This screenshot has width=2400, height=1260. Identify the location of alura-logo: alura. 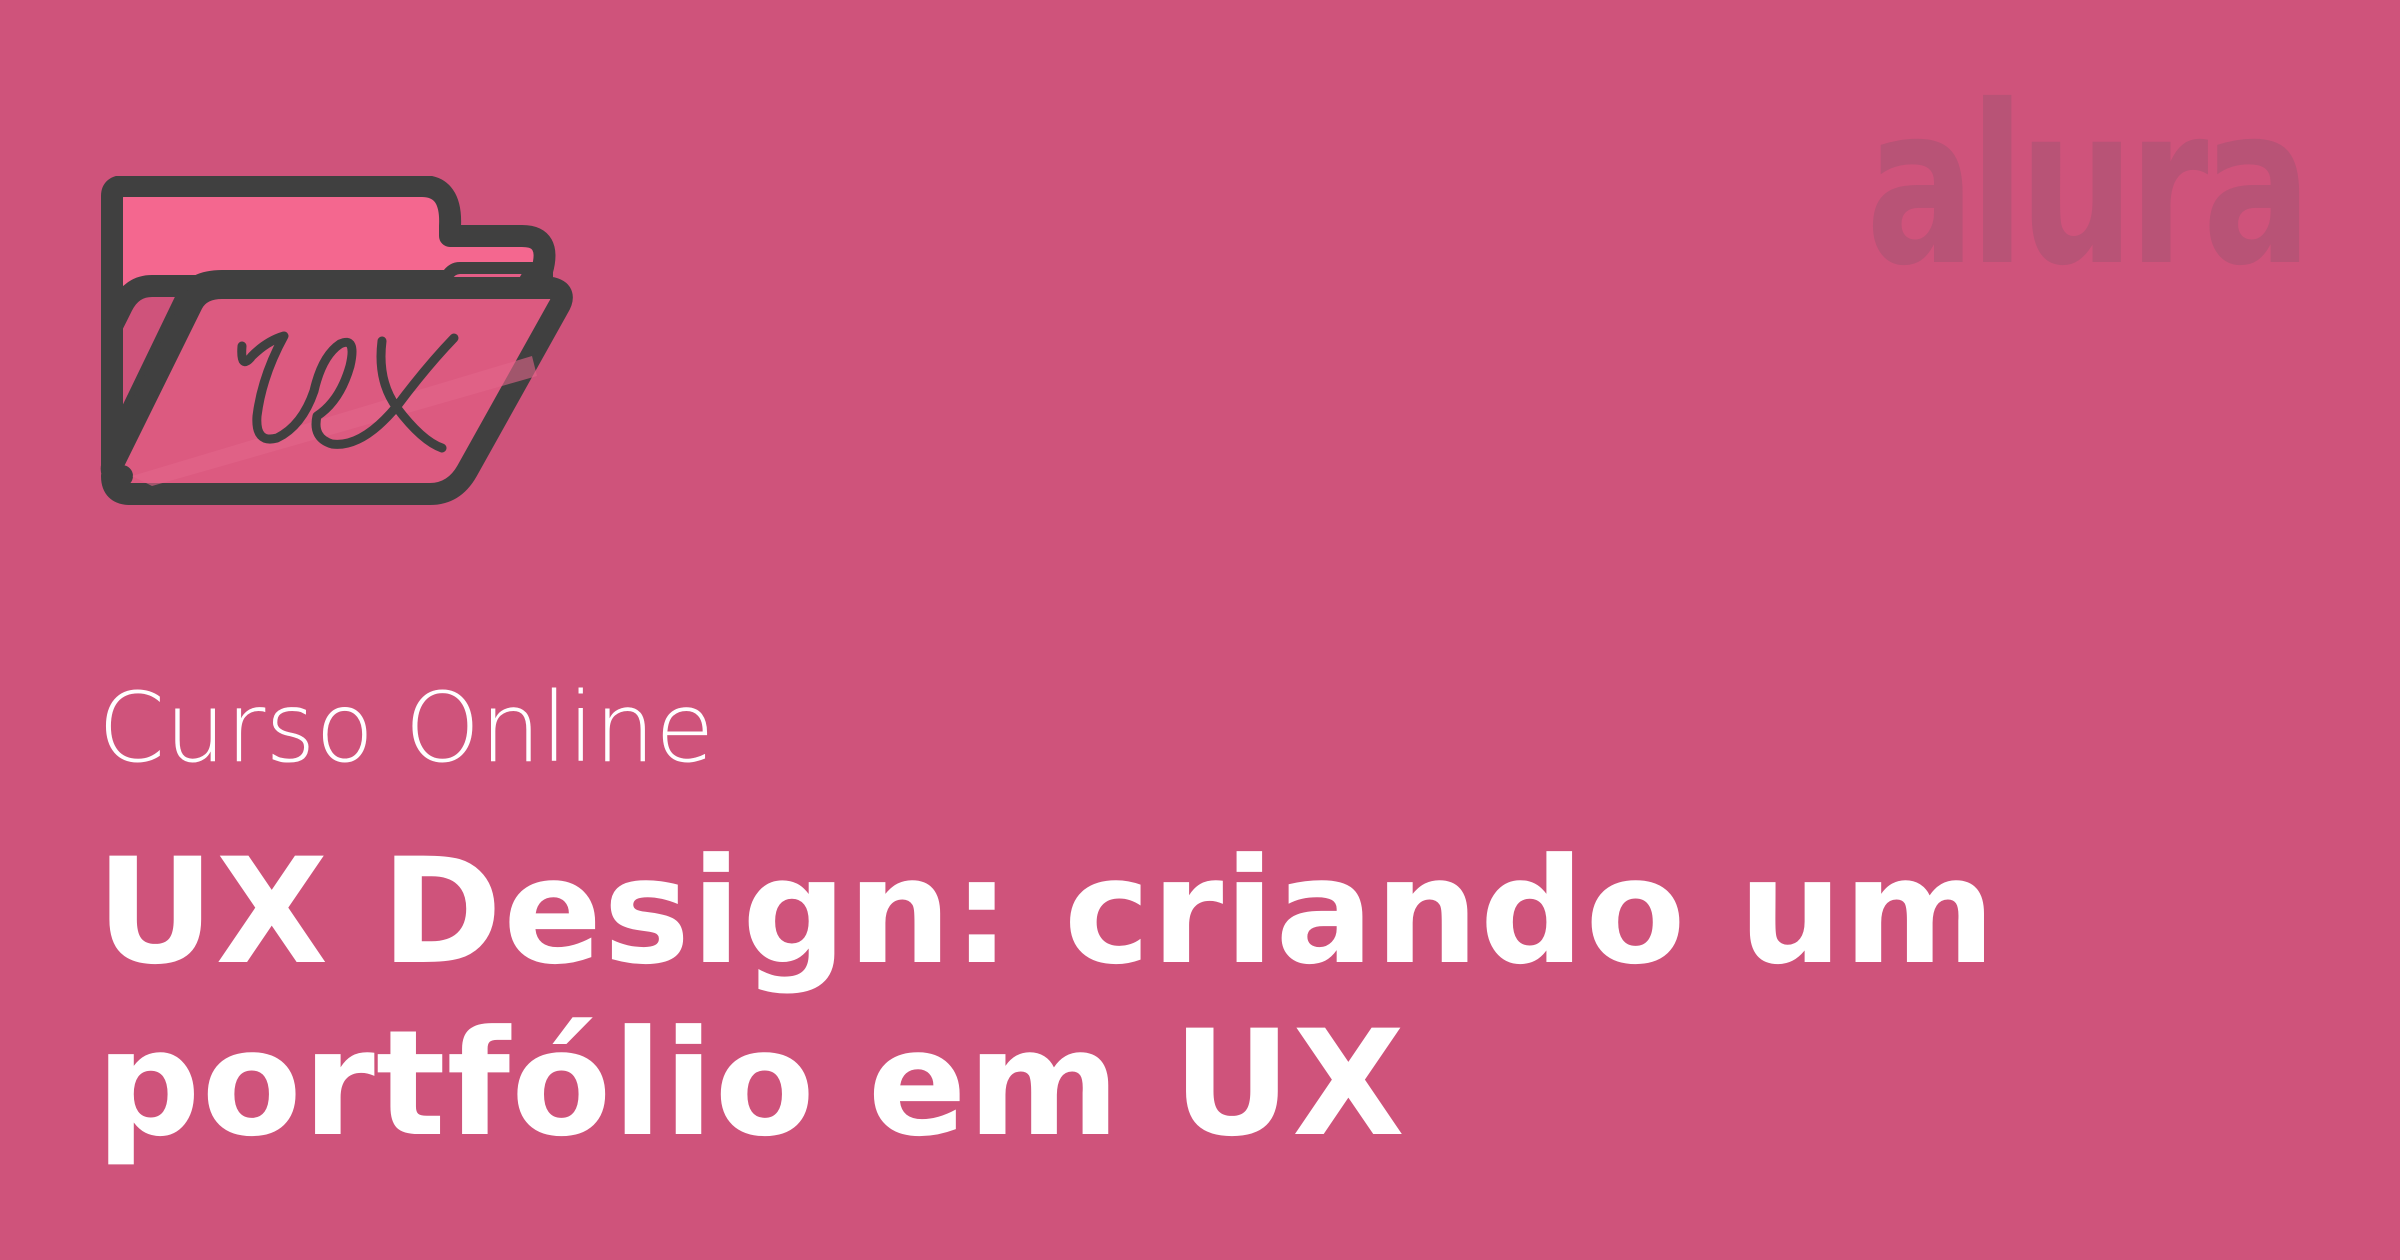
(2086, 172).